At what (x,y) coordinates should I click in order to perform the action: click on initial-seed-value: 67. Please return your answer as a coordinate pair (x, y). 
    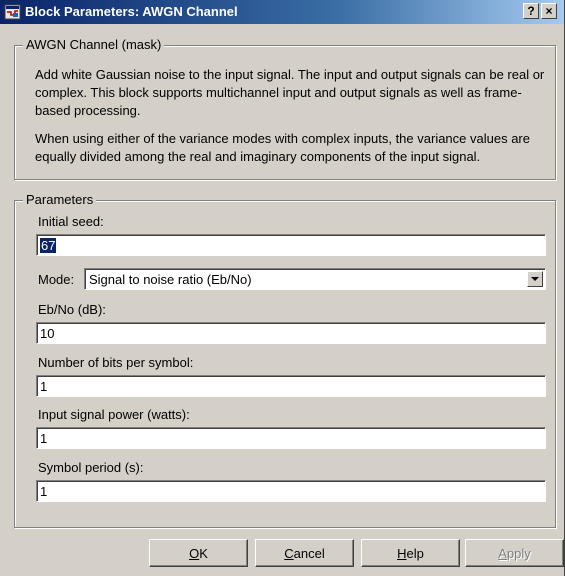
    Looking at the image, I should click on (48, 245).